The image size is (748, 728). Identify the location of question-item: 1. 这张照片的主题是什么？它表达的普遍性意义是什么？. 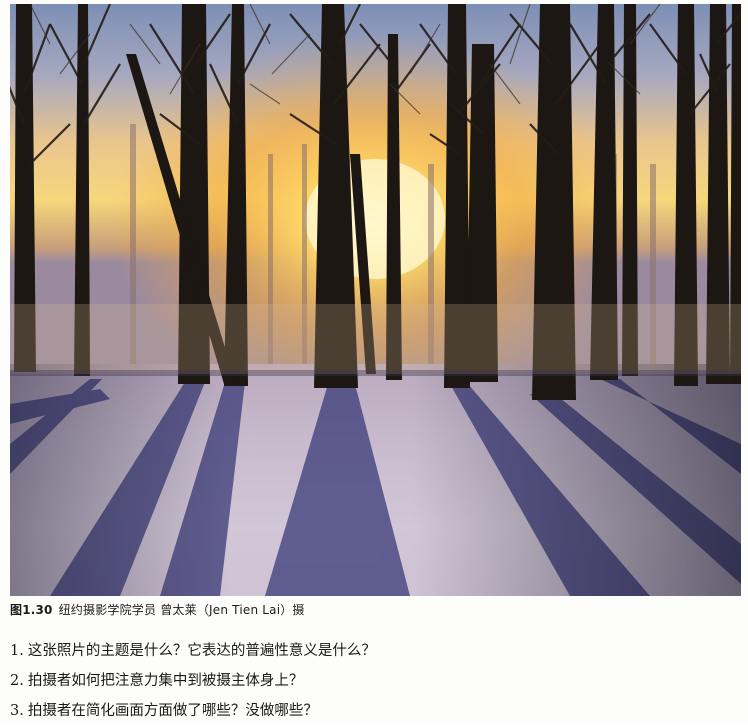
(193, 653).